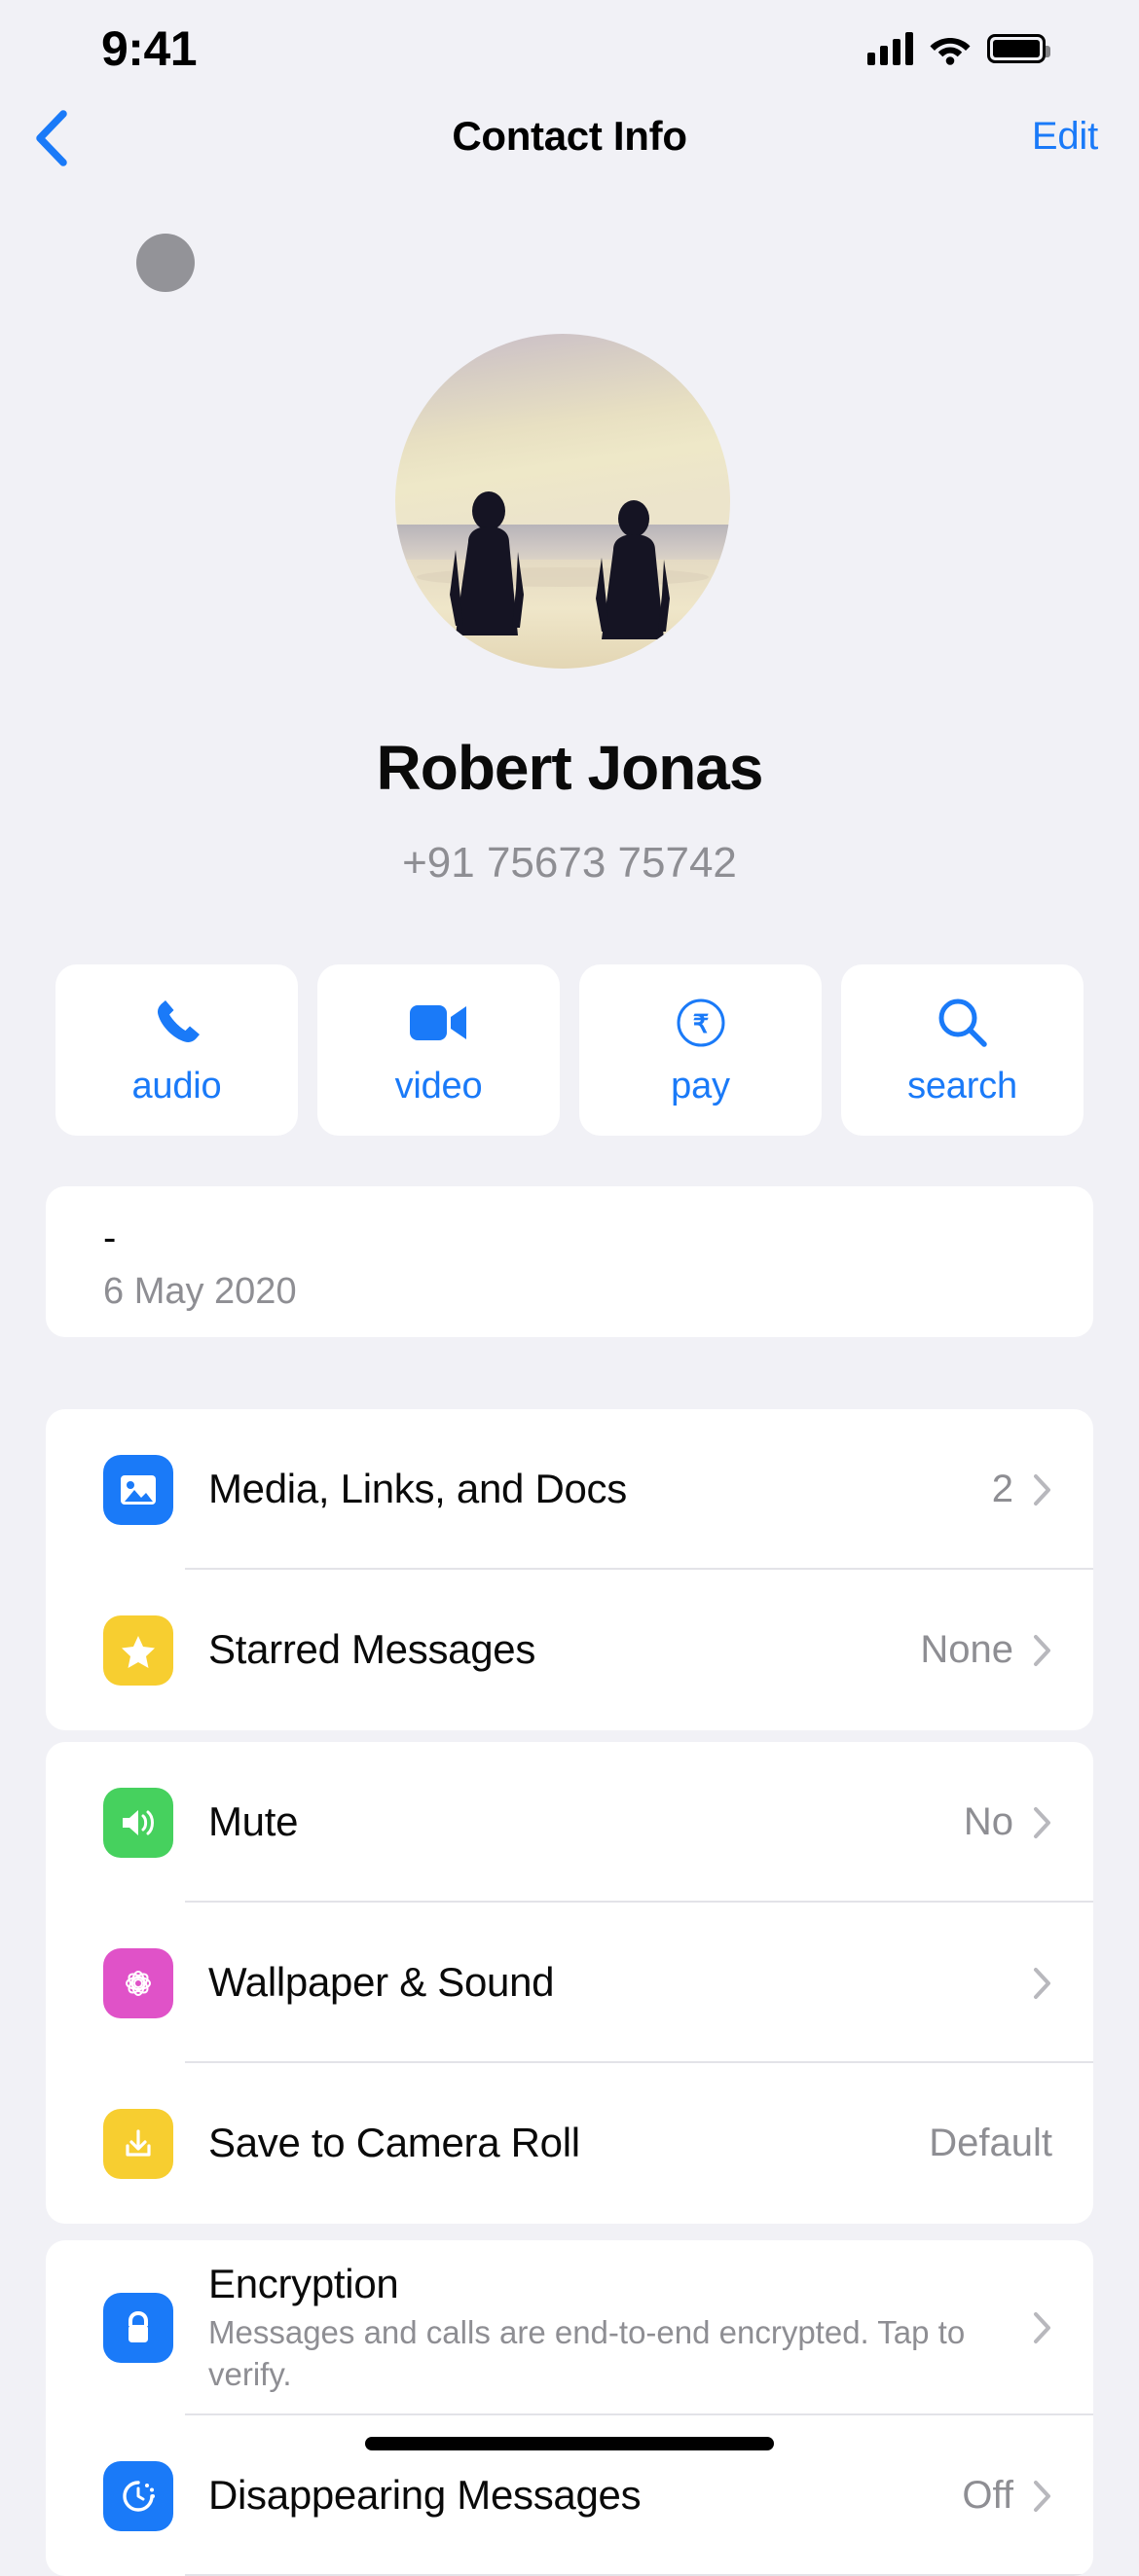 Image resolution: width=1139 pixels, height=2576 pixels. What do you see at coordinates (149, 48) in the screenshot?
I see `status-time: 9:41` at bounding box center [149, 48].